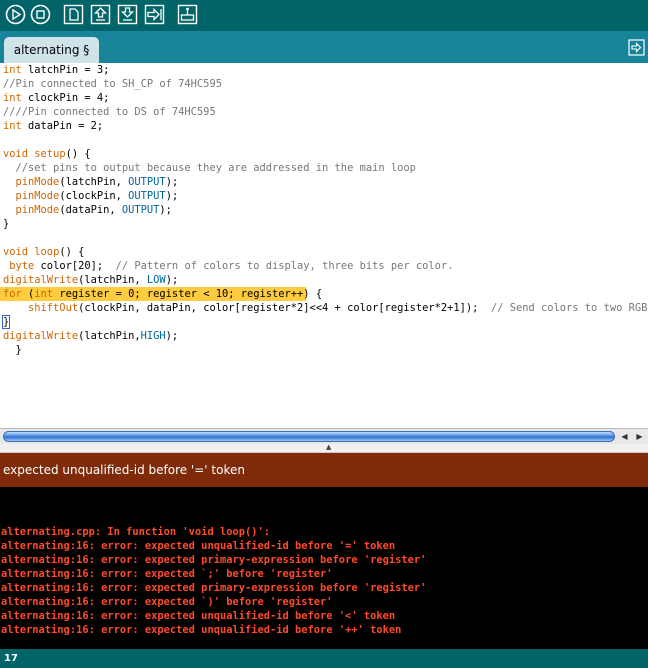  What do you see at coordinates (329, 447) in the screenshot?
I see `splitter-grip-icon: ▲` at bounding box center [329, 447].